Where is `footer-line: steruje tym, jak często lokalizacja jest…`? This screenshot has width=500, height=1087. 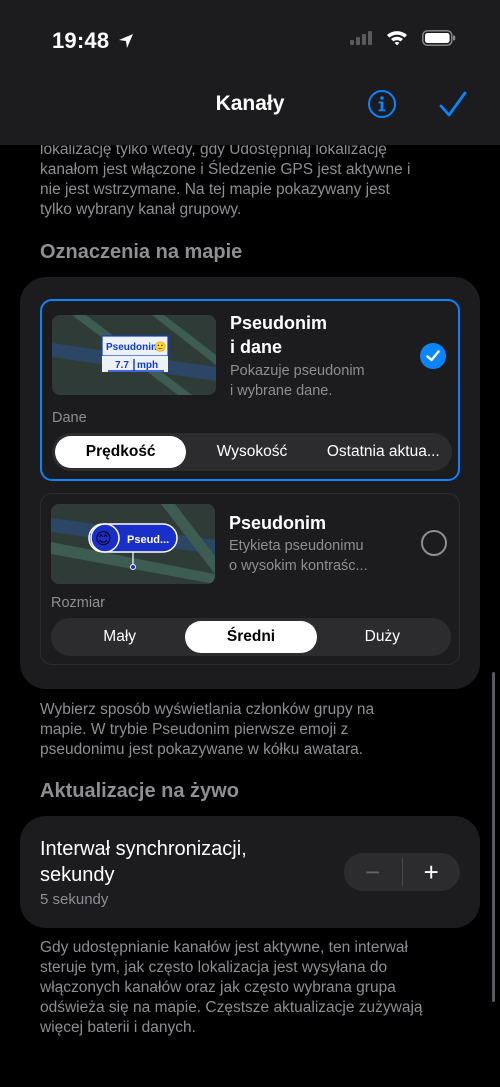
footer-line: steruje tym, jak często lokalizacja jest… is located at coordinates (214, 967).